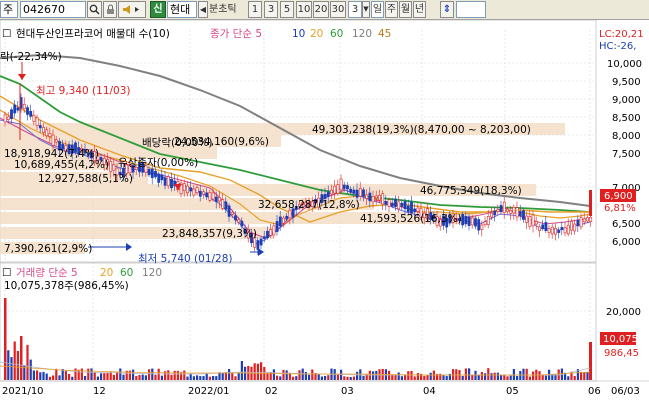  I want to click on interval-10: 10, so click(304, 9).